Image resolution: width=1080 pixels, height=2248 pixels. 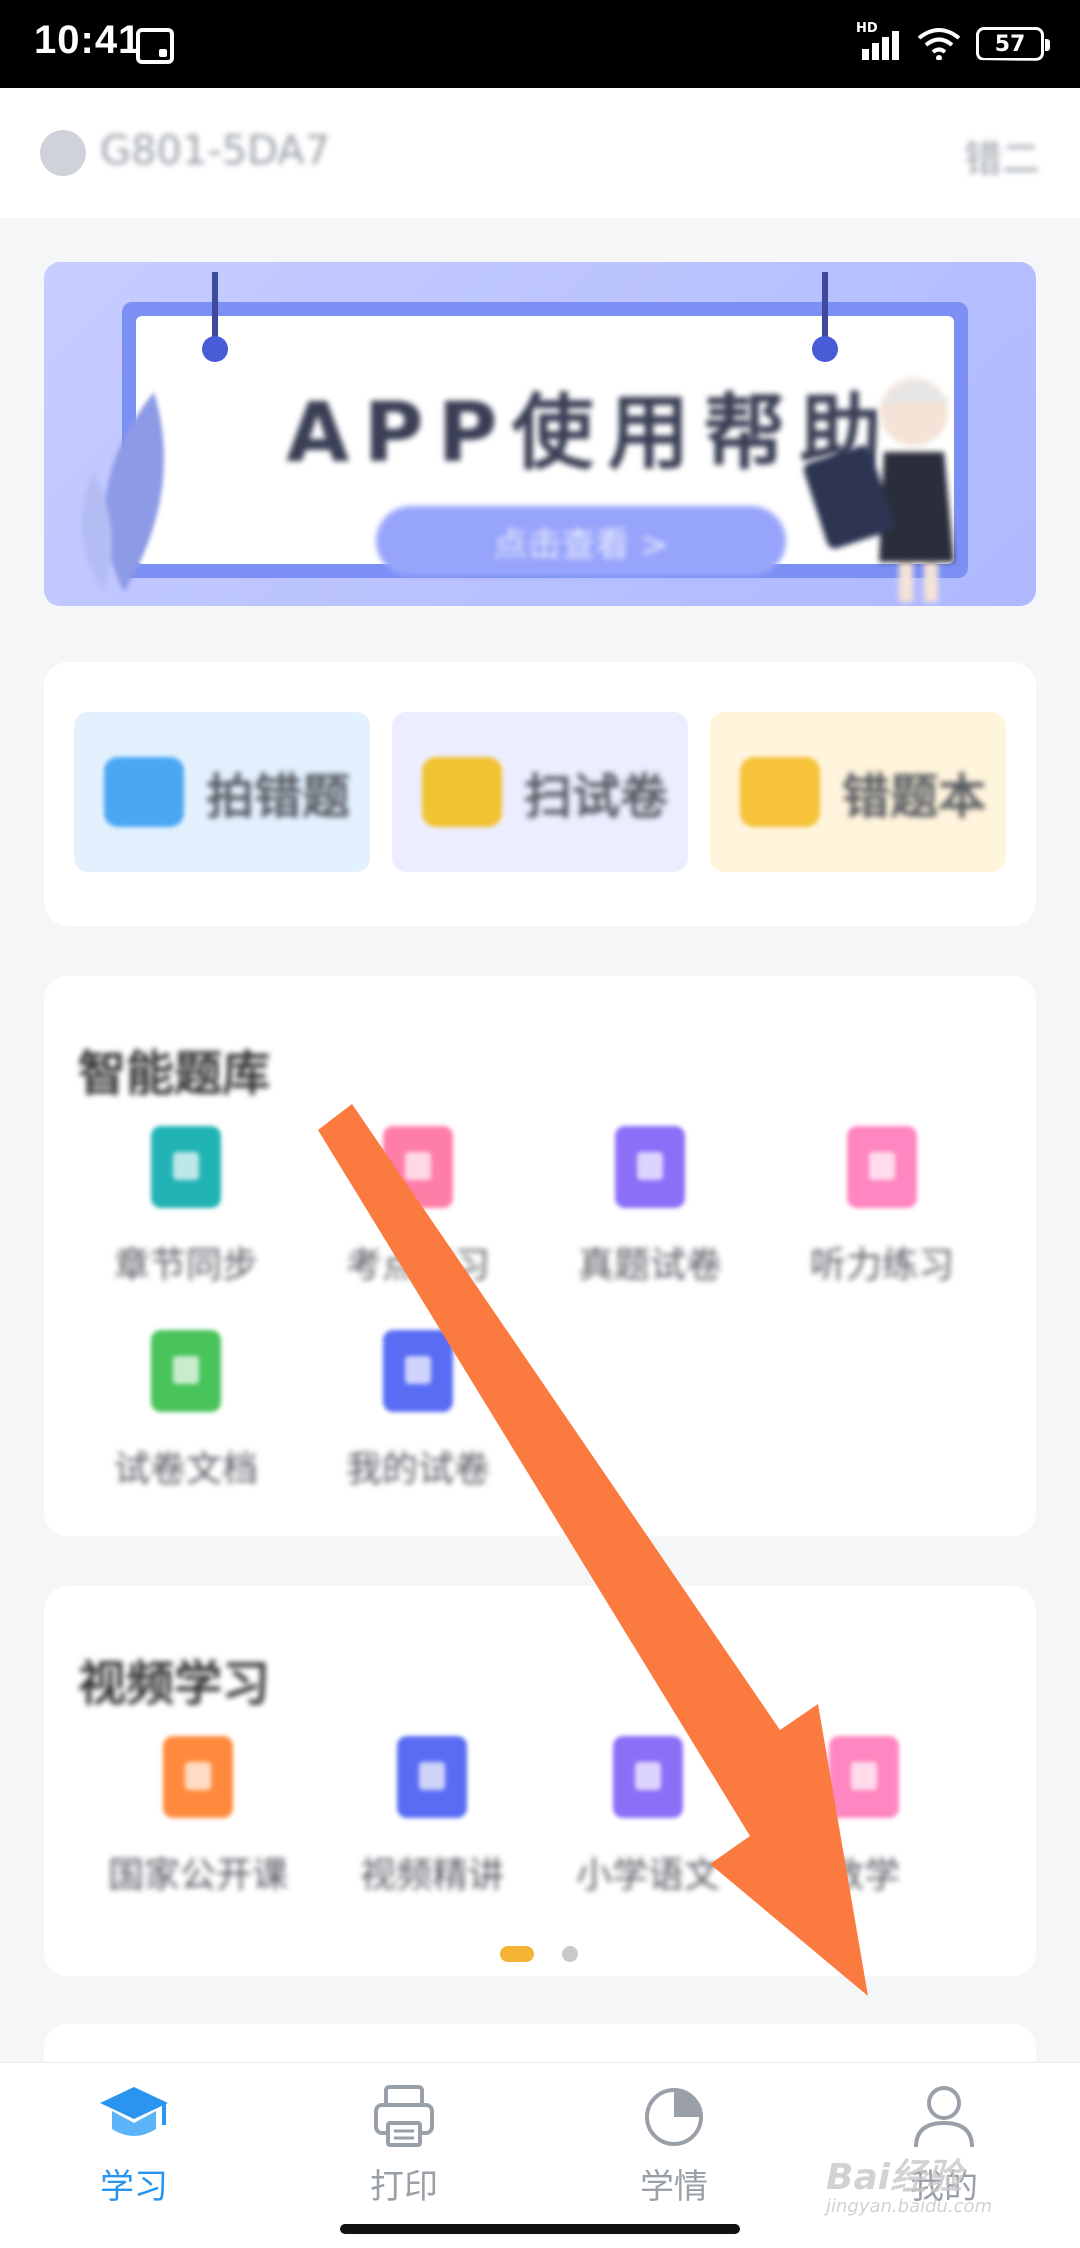 What do you see at coordinates (649, 1265) in the screenshot?
I see `library-item-label: 真题试卷` at bounding box center [649, 1265].